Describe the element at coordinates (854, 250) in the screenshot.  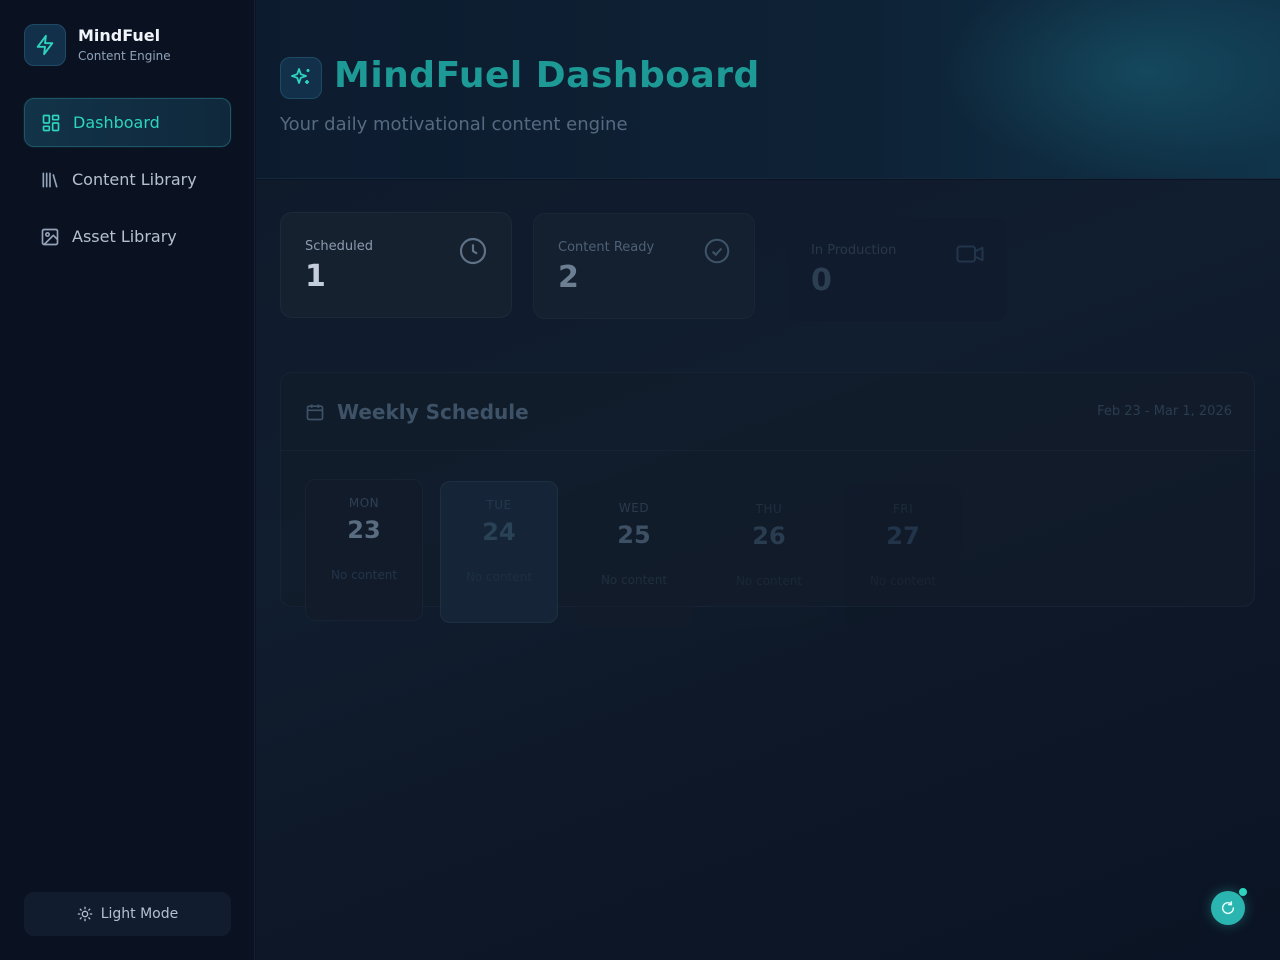
I see `stat-label: In Production` at that location.